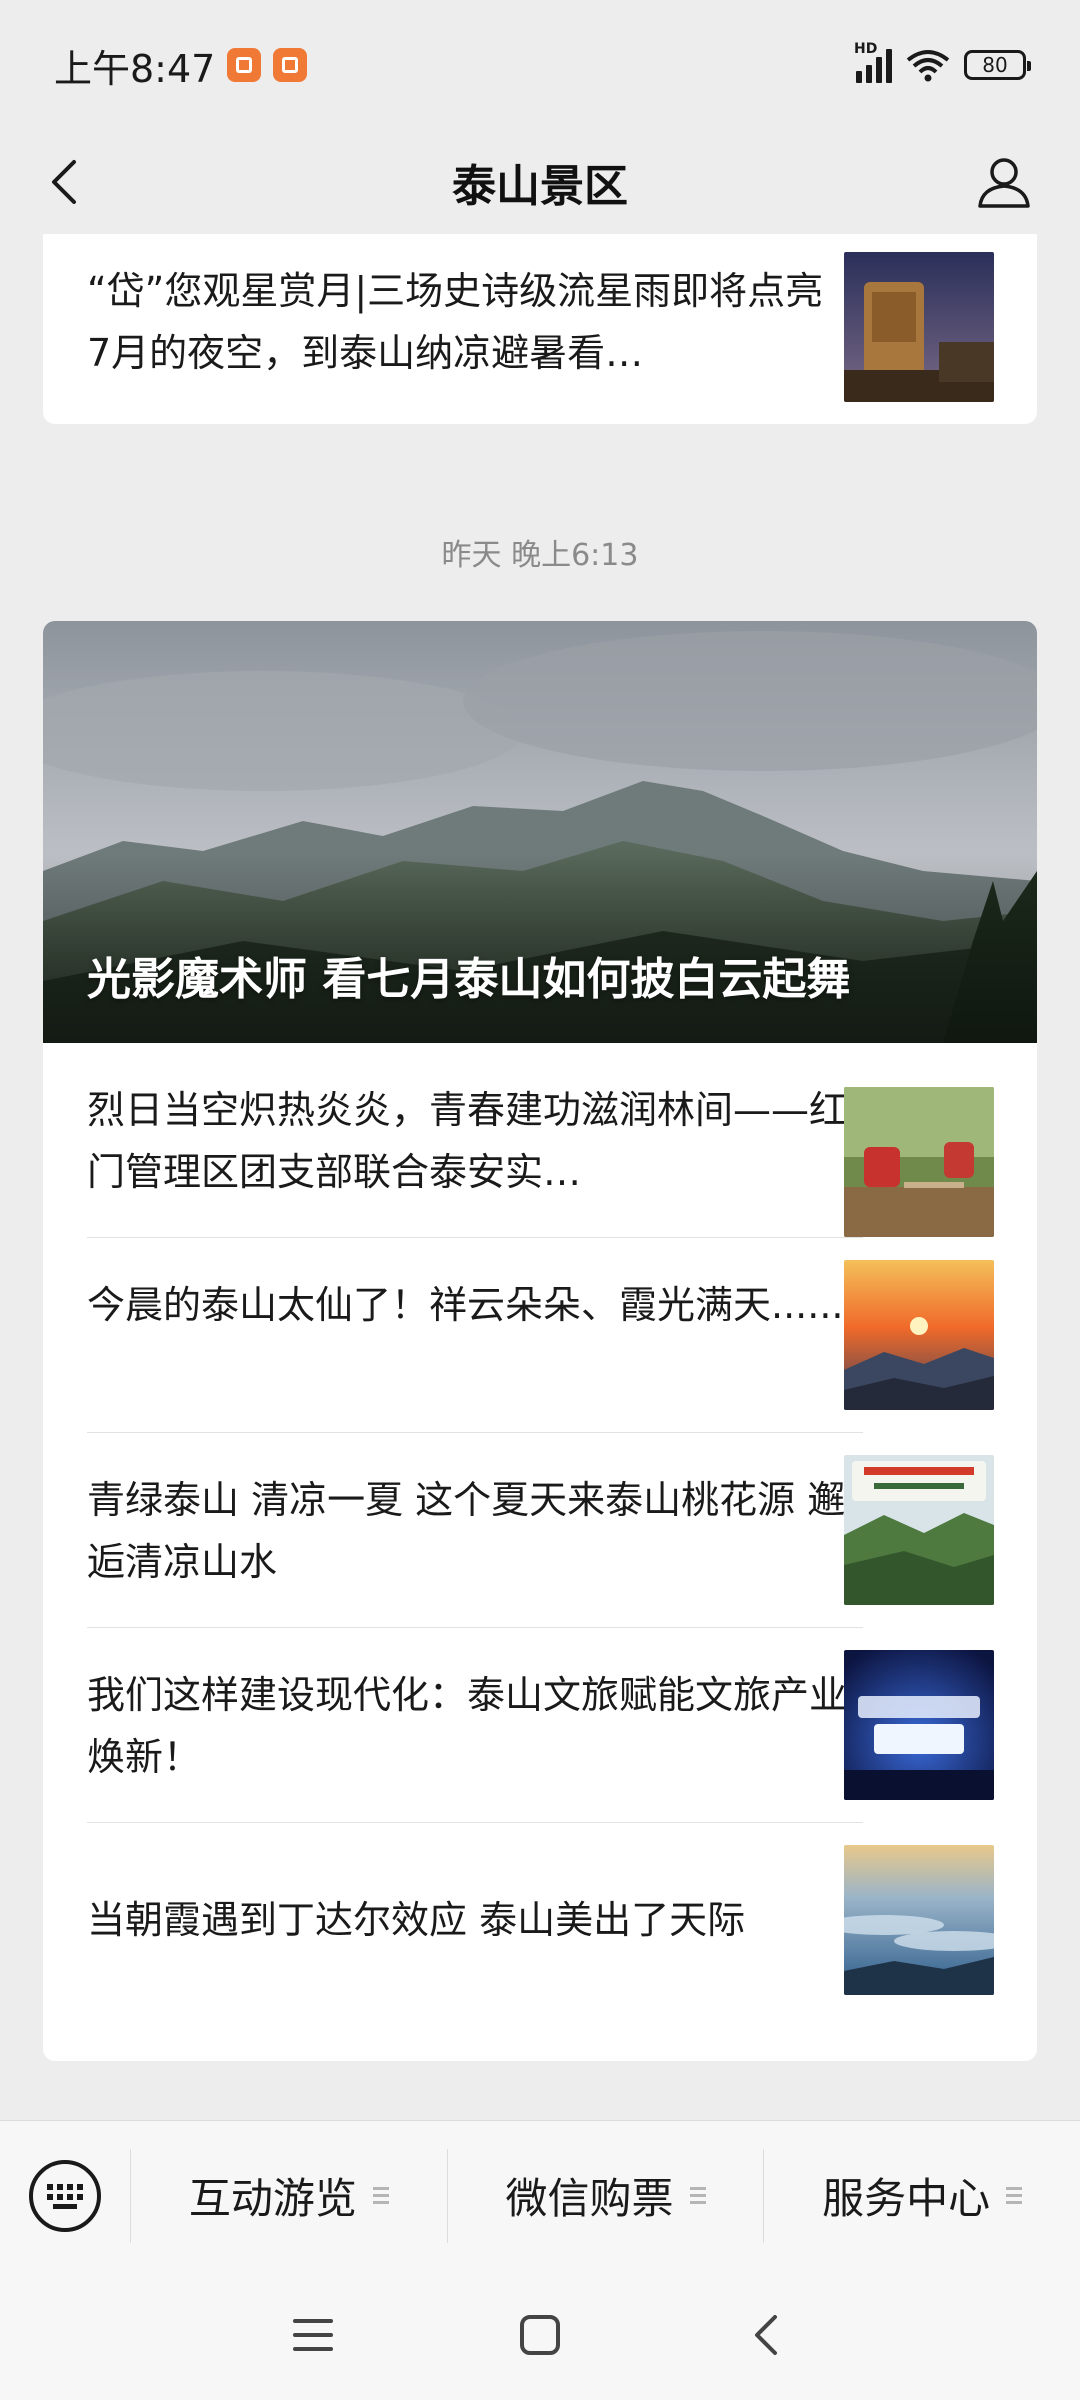  Describe the element at coordinates (906, 2198) in the screenshot. I see `menu-label: 服务中心` at that location.